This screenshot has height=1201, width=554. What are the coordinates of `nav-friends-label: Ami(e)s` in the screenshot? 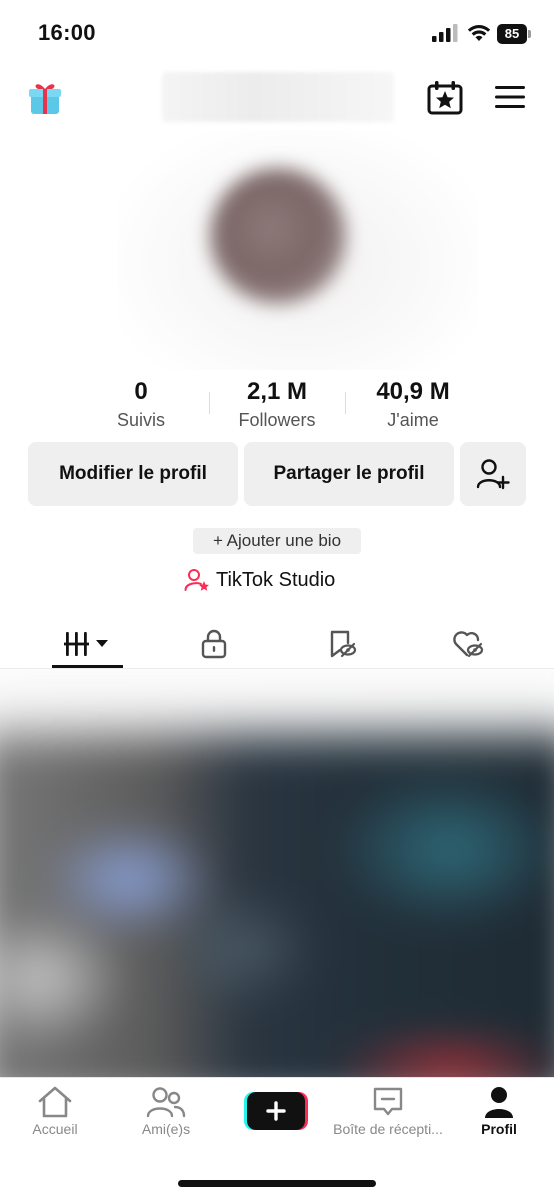 It's located at (166, 1129).